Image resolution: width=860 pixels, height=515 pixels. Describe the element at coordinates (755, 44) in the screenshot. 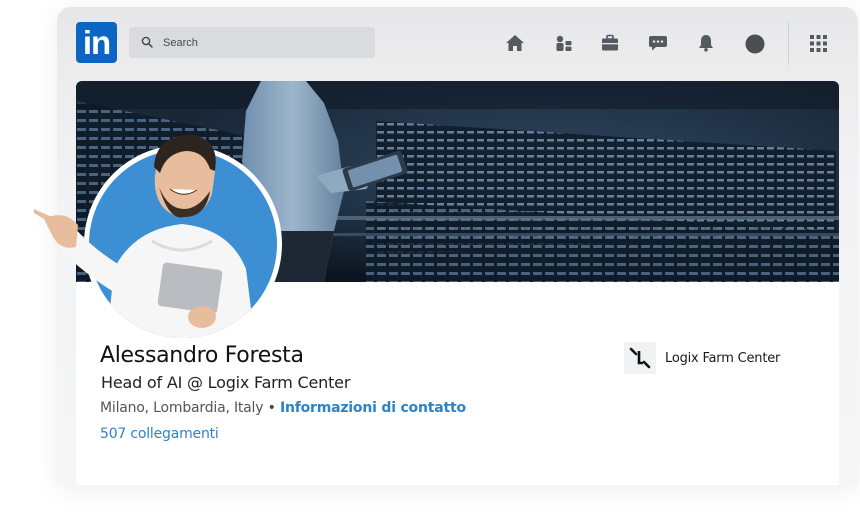

I see `profile-avatar` at that location.